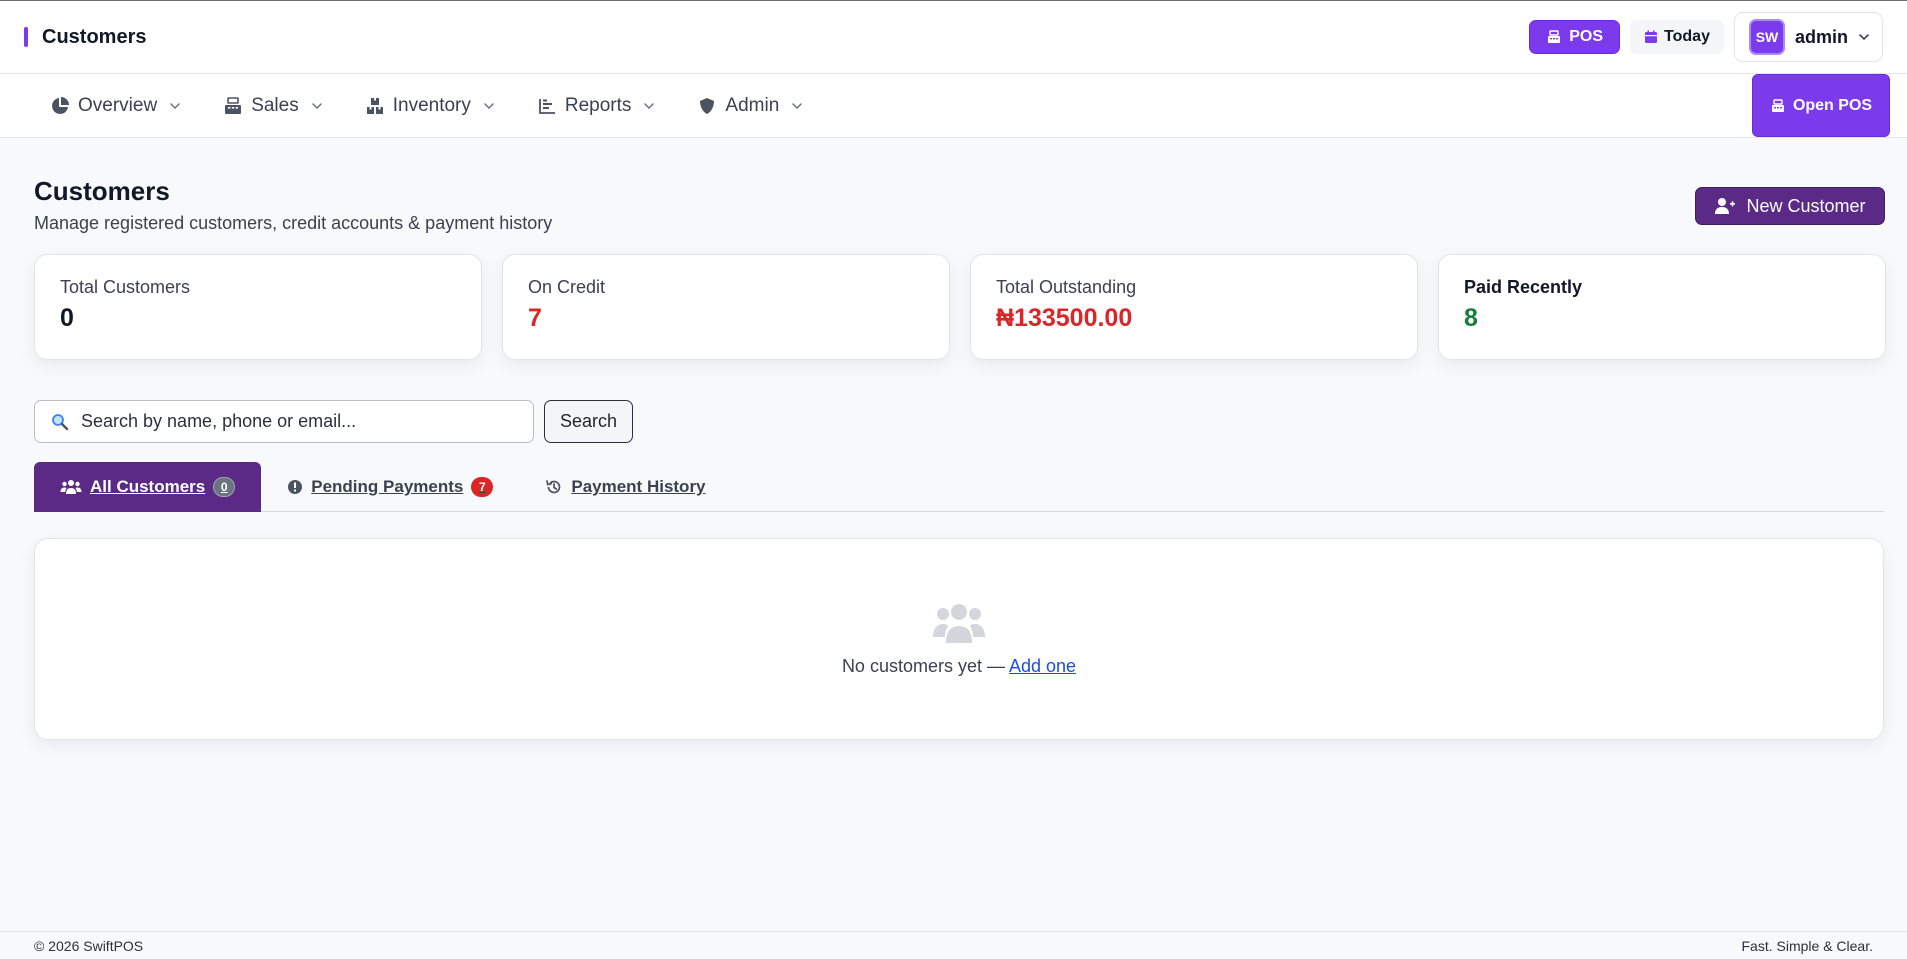  Describe the element at coordinates (224, 487) in the screenshot. I see `count-badge: 0` at that location.